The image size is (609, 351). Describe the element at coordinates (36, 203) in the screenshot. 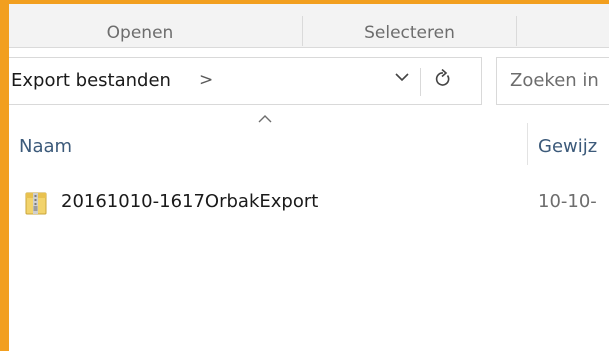

I see `zip-folder-icon` at that location.